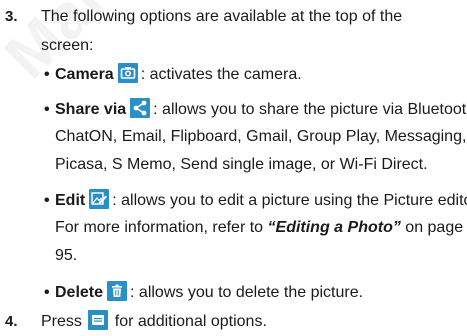 The height and width of the screenshot is (336, 467). I want to click on option-title: Edit, so click(70, 200).